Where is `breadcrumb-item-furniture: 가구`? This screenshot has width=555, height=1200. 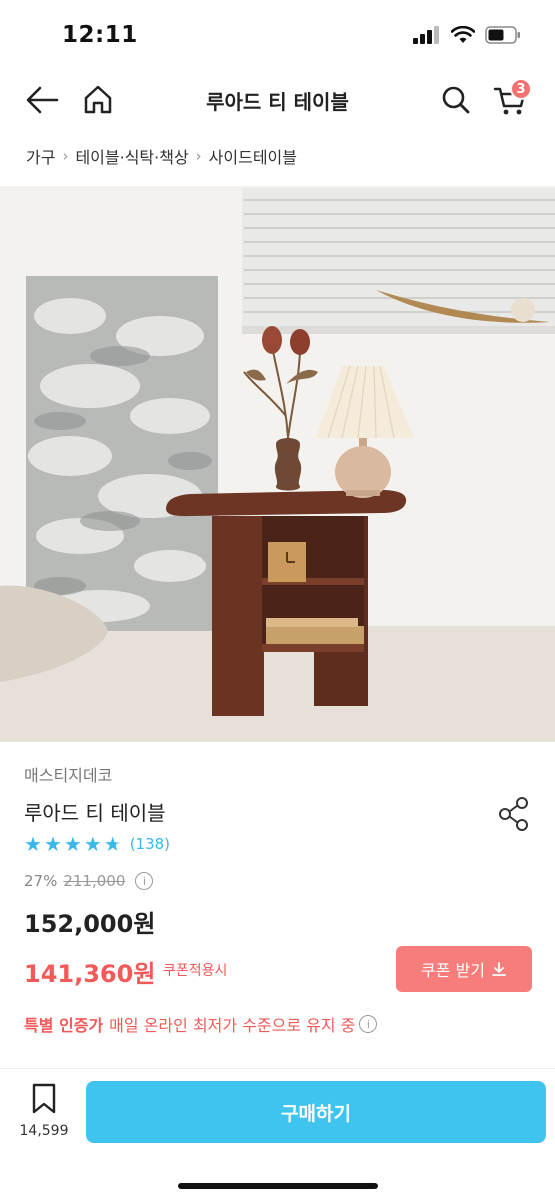 breadcrumb-item-furniture: 가구 is located at coordinates (40, 156).